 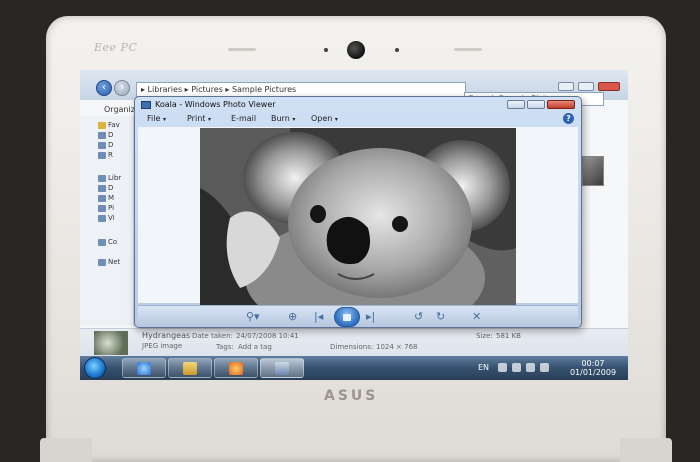 What do you see at coordinates (102, 145) in the screenshot?
I see `downloads-icon` at bounding box center [102, 145].